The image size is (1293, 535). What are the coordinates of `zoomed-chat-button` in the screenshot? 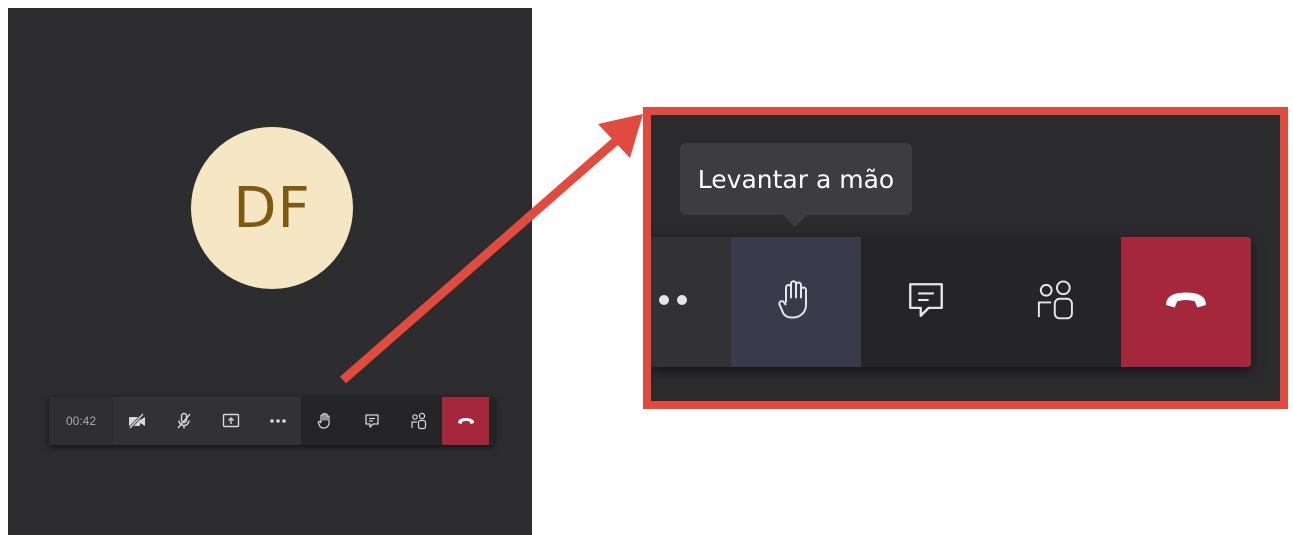 It's located at (926, 302).